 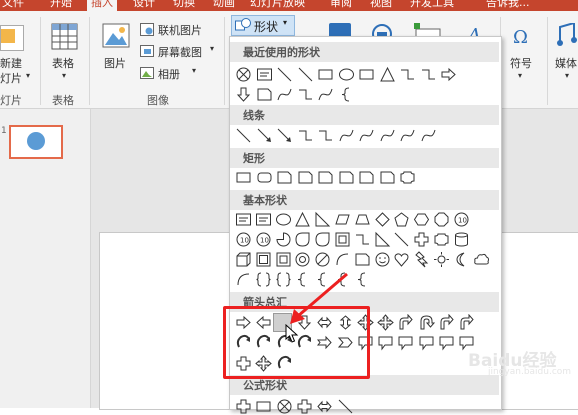 I want to click on shape-option-diamond, so click(x=382, y=219).